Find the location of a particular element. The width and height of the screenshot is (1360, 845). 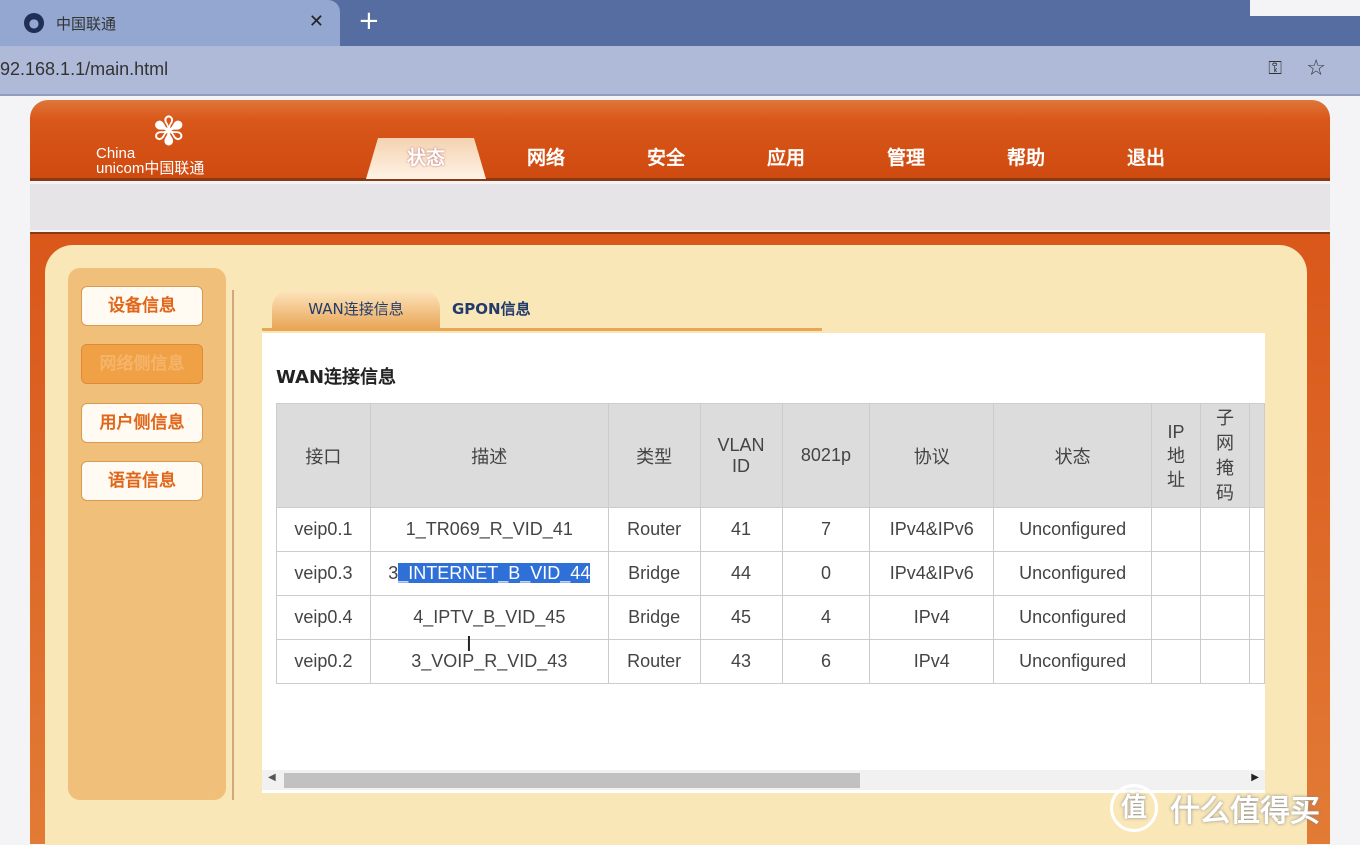

cell-interface: veip0.3 is located at coordinates (323, 573).